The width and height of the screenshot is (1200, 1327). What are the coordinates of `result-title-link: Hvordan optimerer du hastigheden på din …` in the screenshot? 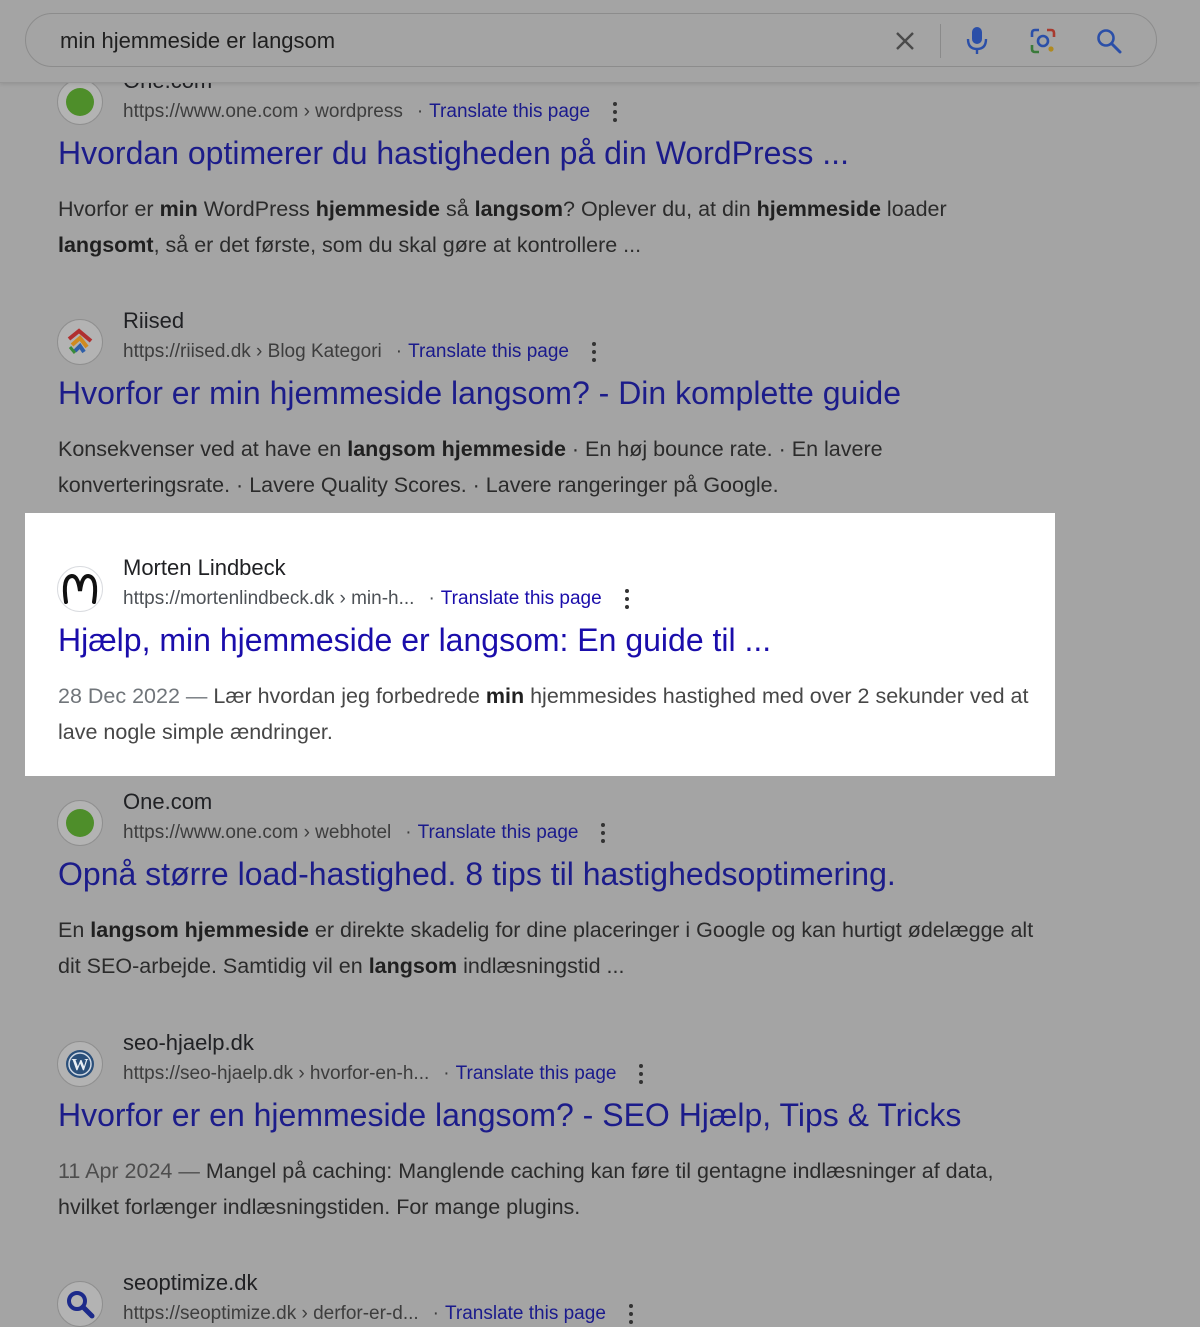 It's located at (453, 153).